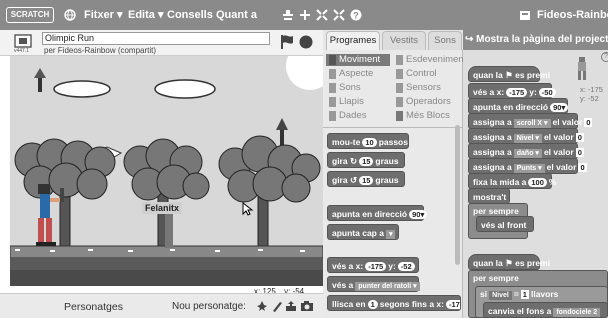  I want to click on sprites-title: Personatges, so click(93, 307).